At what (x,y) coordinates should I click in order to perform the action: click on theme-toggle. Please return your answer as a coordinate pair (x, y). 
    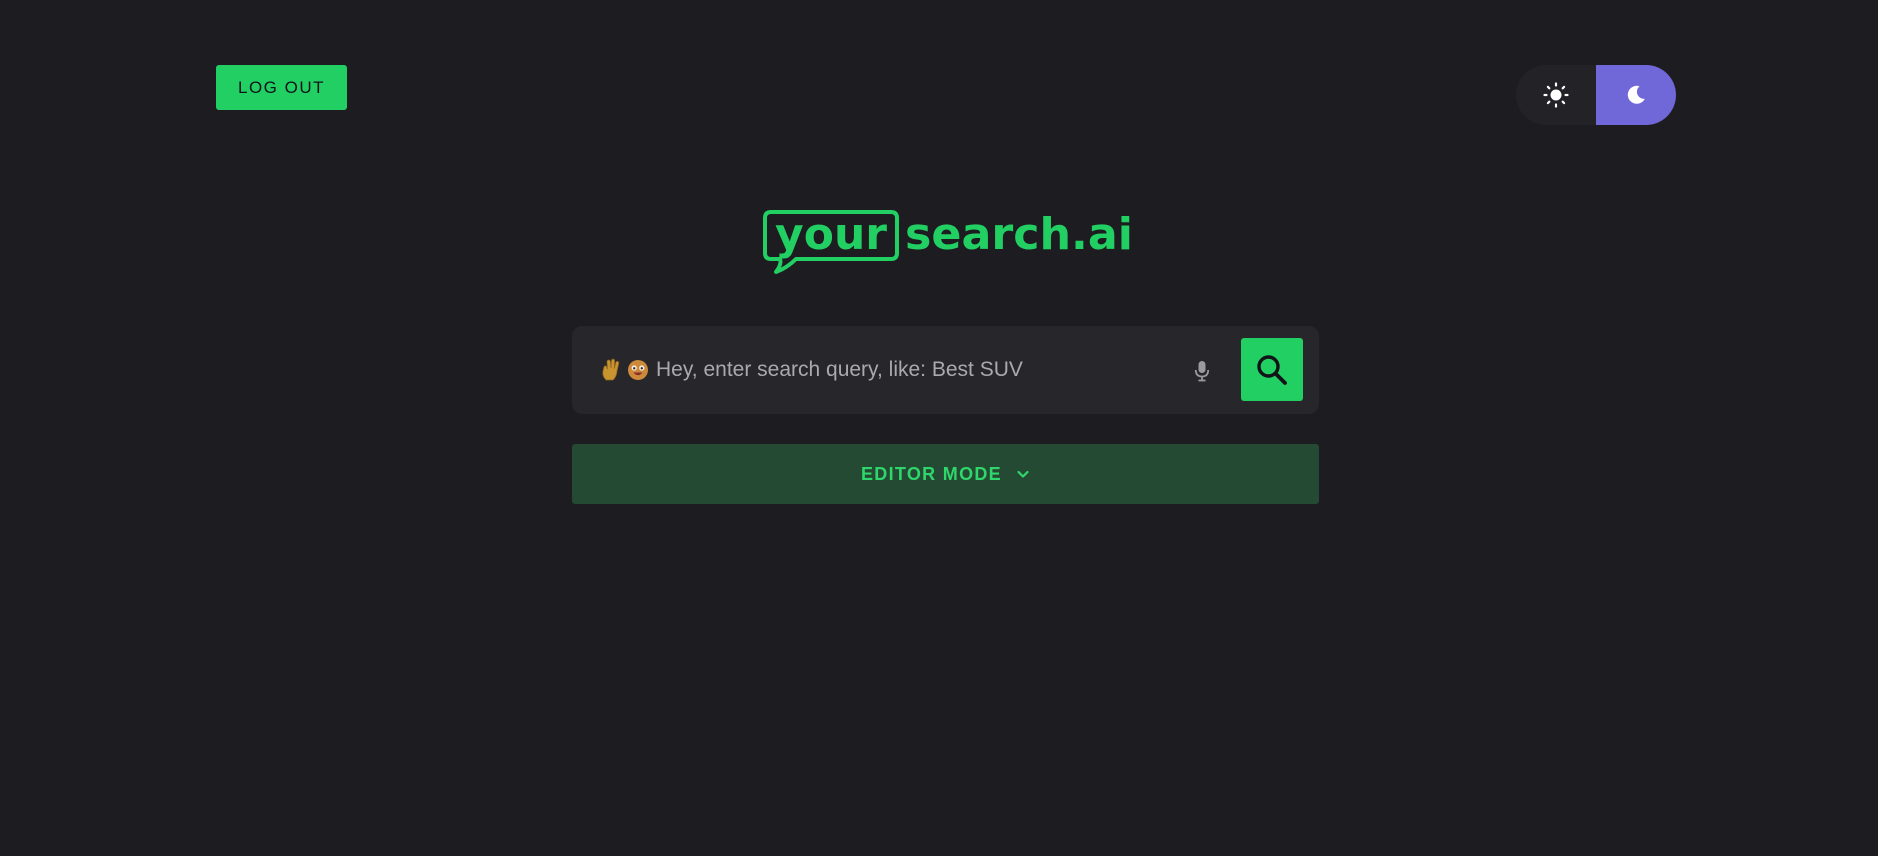
    Looking at the image, I should click on (1596, 95).